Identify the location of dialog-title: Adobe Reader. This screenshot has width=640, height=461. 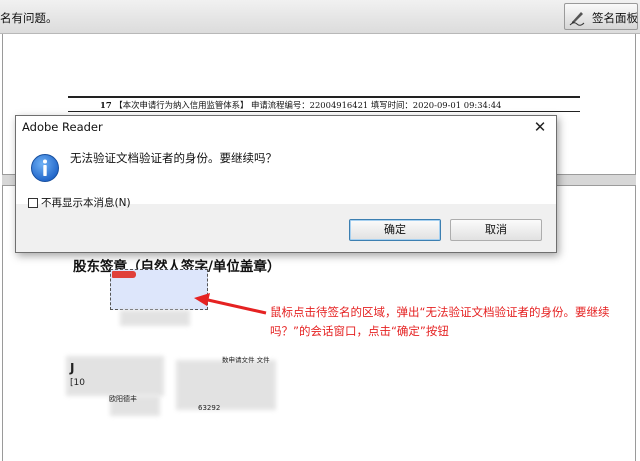
(62, 127).